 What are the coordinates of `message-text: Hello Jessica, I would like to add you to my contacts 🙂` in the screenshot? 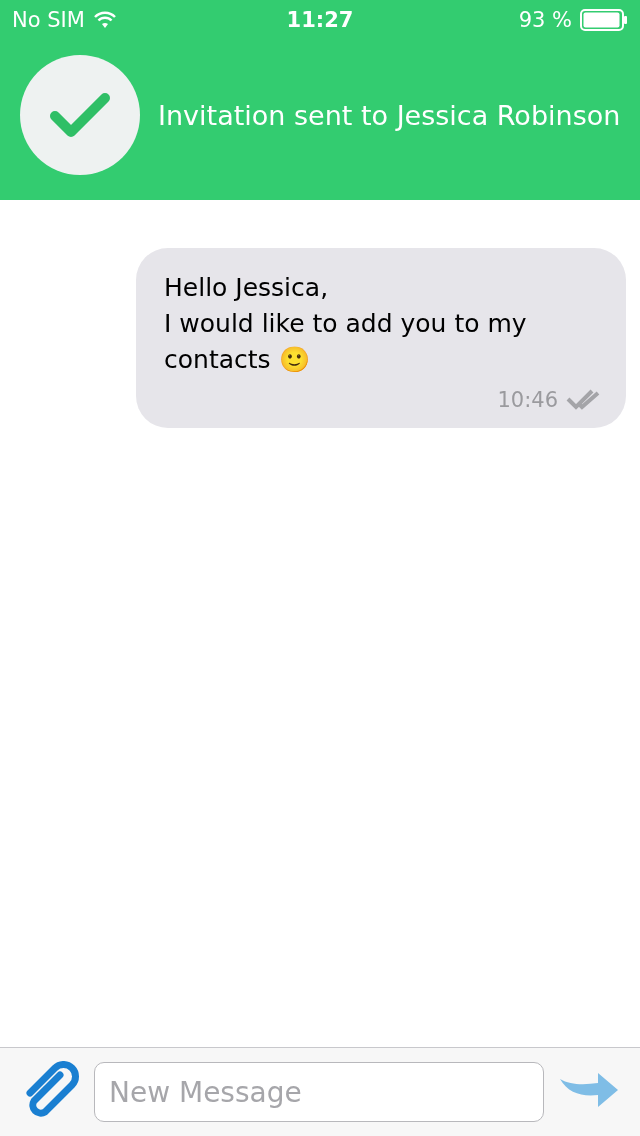 It's located at (346, 324).